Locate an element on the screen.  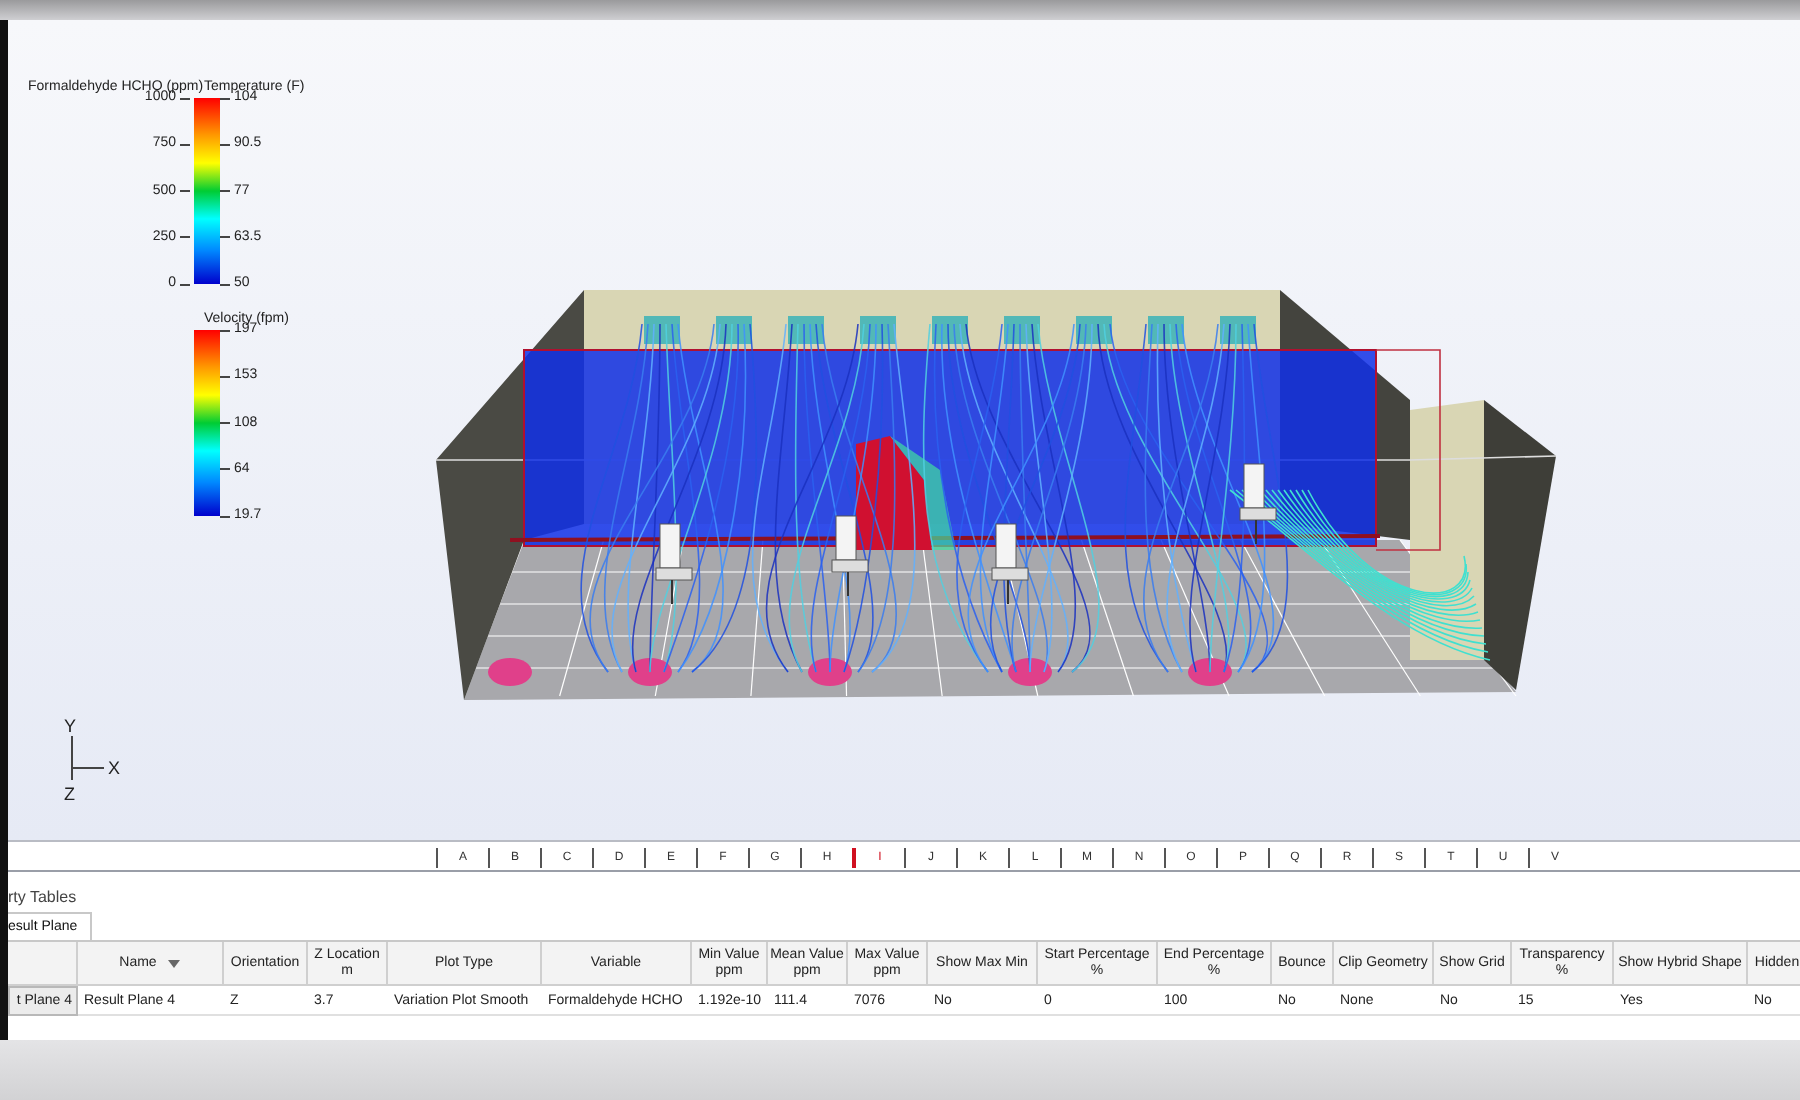
axis-lines-icon is located at coordinates (88, 758).